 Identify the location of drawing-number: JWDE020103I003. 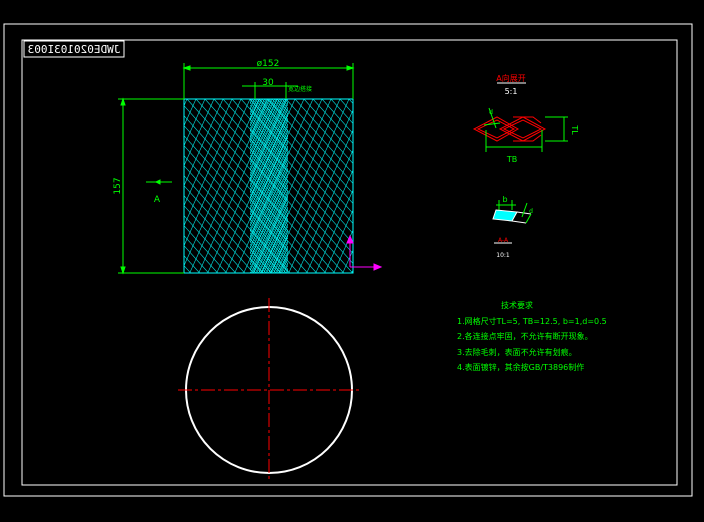
(74, 49).